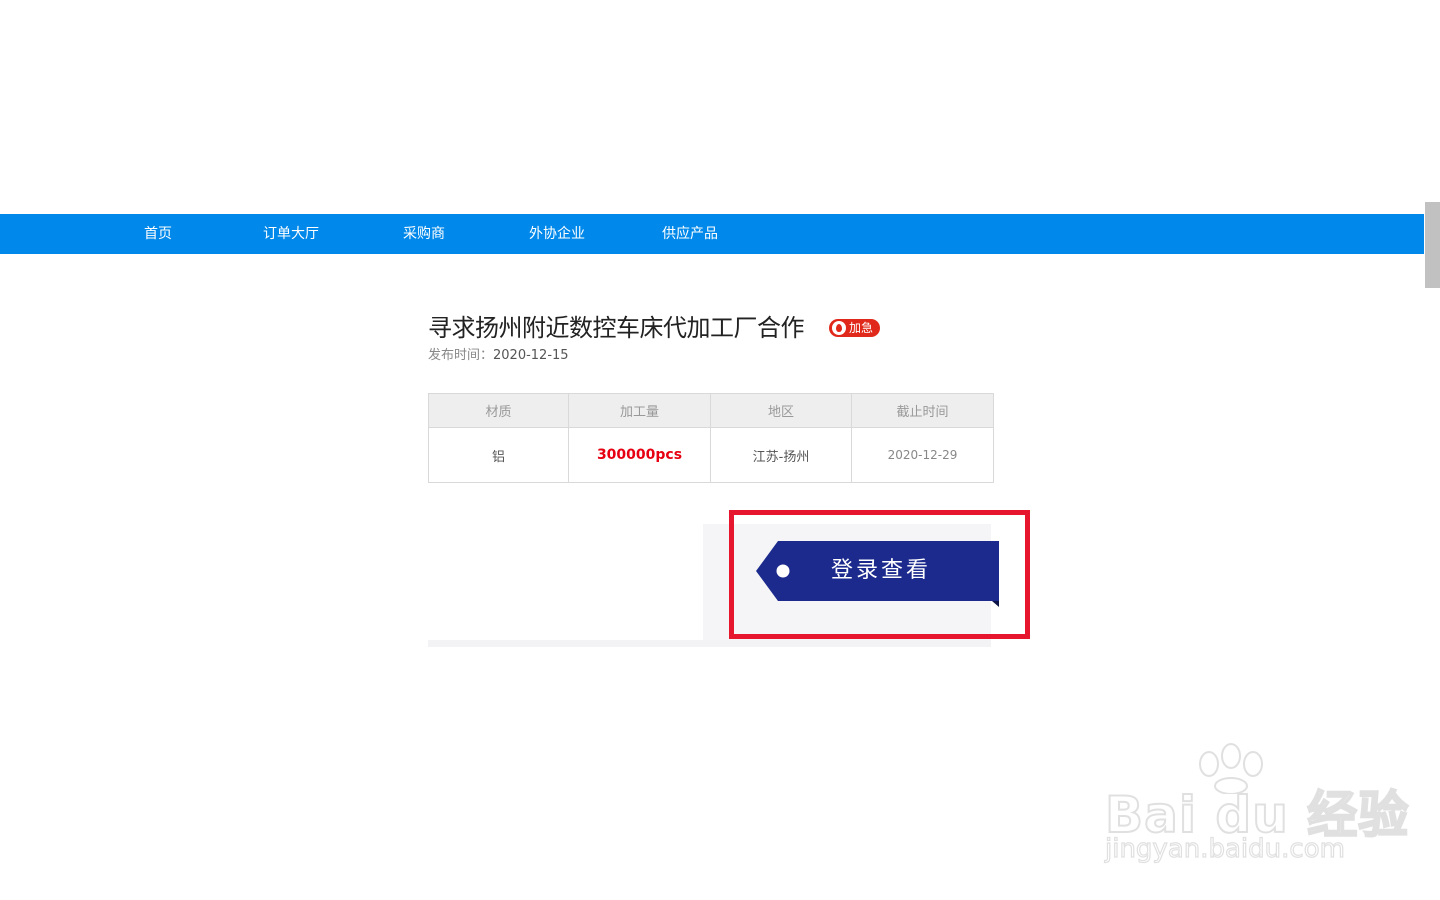 Image resolution: width=1440 pixels, height=900 pixels. What do you see at coordinates (880, 570) in the screenshot?
I see `login-to-view-label: 登录查看` at bounding box center [880, 570].